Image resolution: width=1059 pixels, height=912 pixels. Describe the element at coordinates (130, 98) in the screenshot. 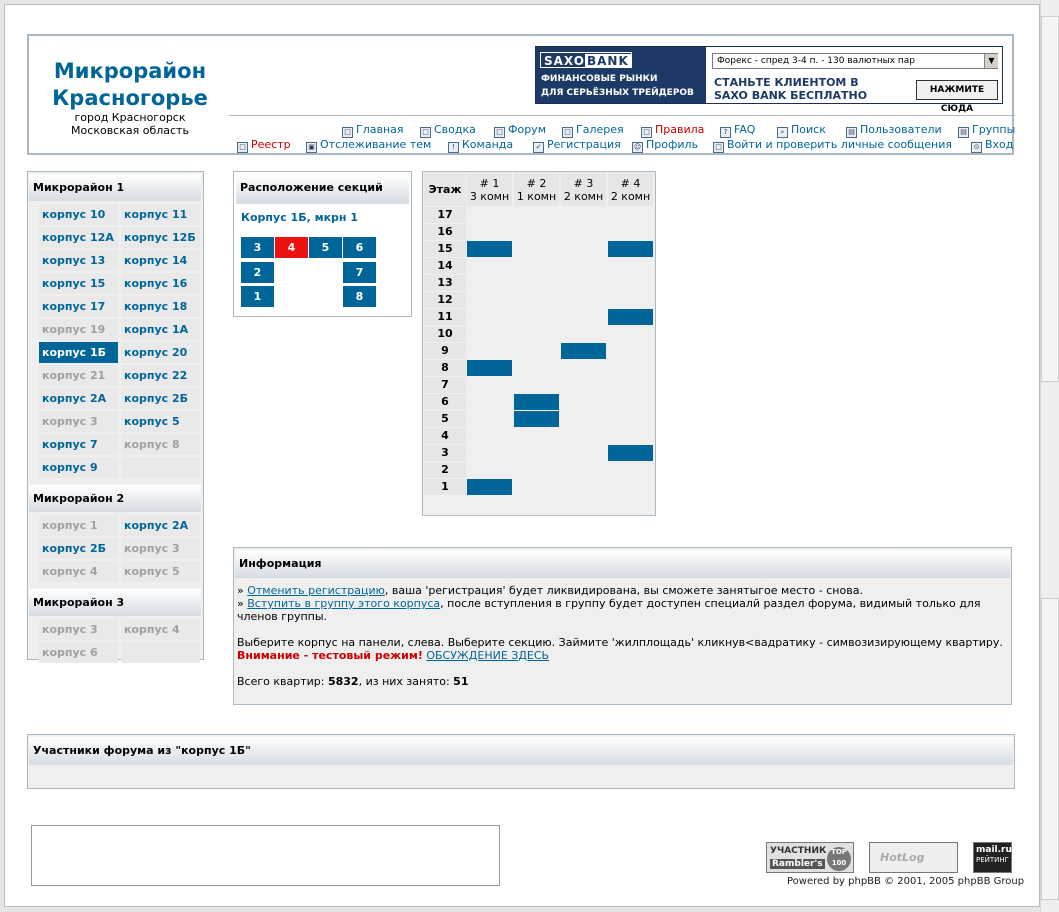

I see `site-title-line2: Красногорье` at that location.